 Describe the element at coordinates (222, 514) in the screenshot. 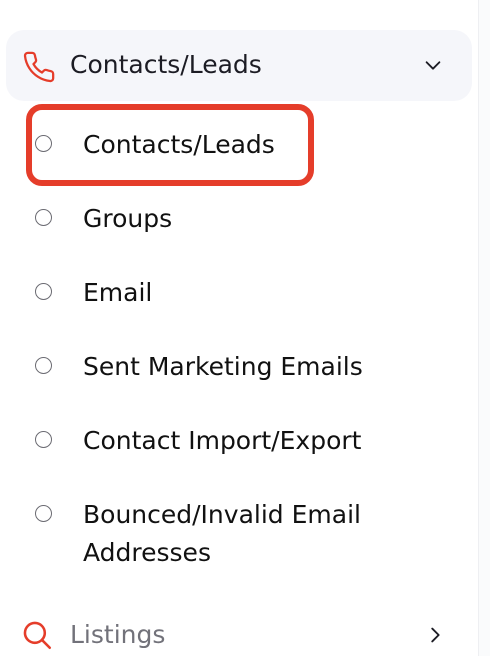

I see `sidebar-item-label-line-1: Bounced/Invalid Email` at that location.